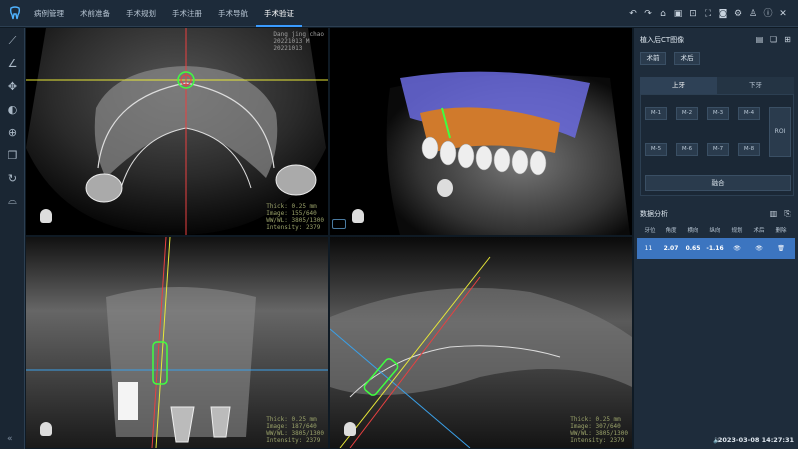 This screenshot has width=798, height=449. Describe the element at coordinates (723, 14) in the screenshot. I see `screenshot-icon: ◙` at that location.